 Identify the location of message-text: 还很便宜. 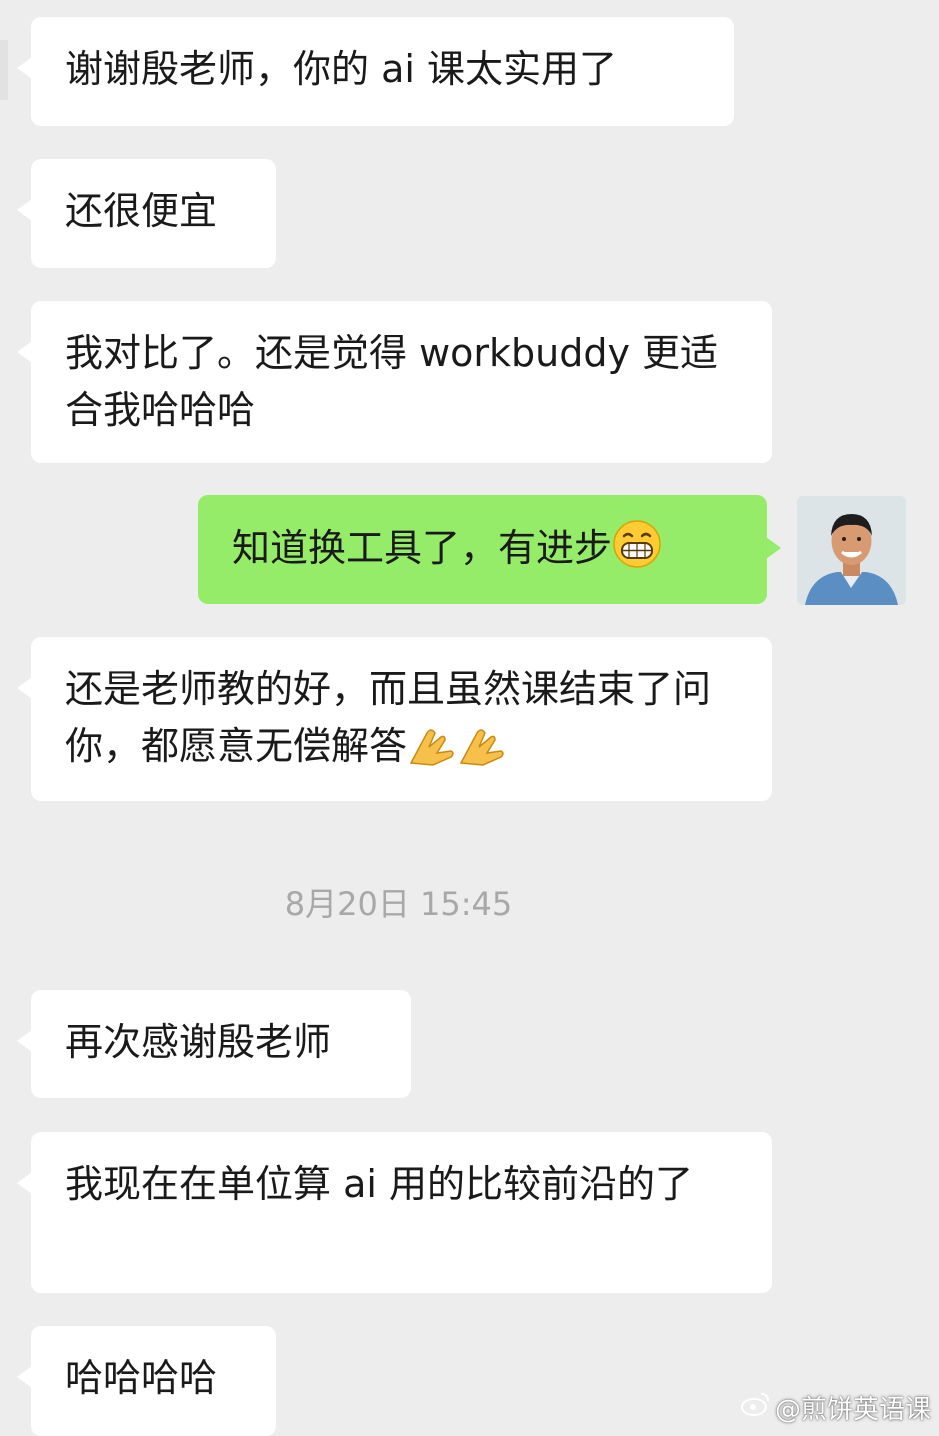
(141, 211).